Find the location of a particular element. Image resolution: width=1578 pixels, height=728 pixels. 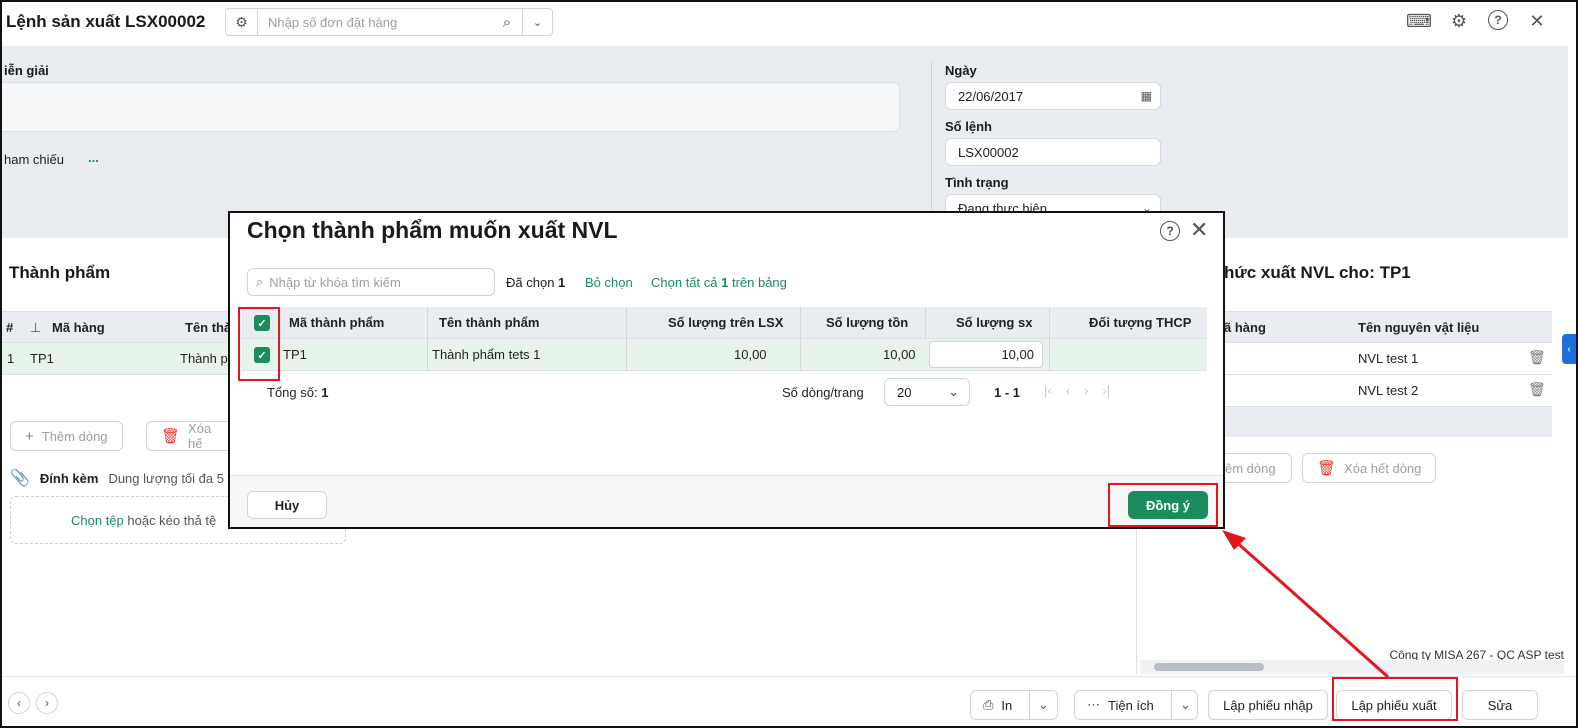

annotation-arrow is located at coordinates (1305, 604).